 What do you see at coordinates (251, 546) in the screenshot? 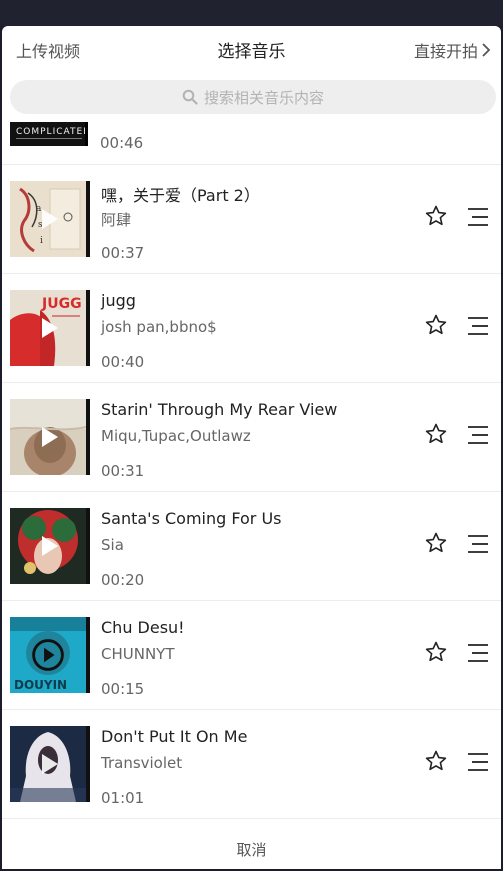
I see `list-item: Santa's Coming For Us Sia 00:20` at bounding box center [251, 546].